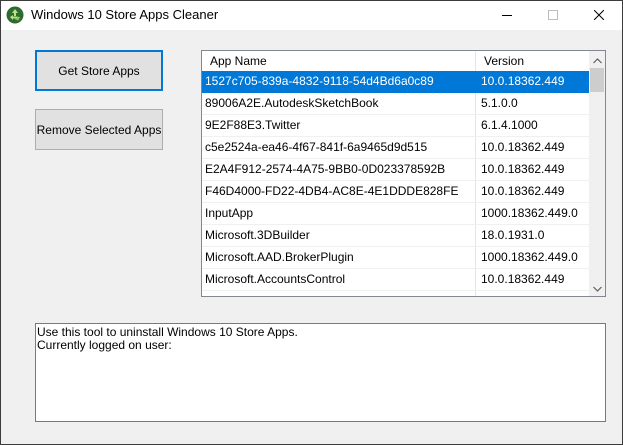 The width and height of the screenshot is (623, 445). I want to click on minimize-button, so click(507, 15).